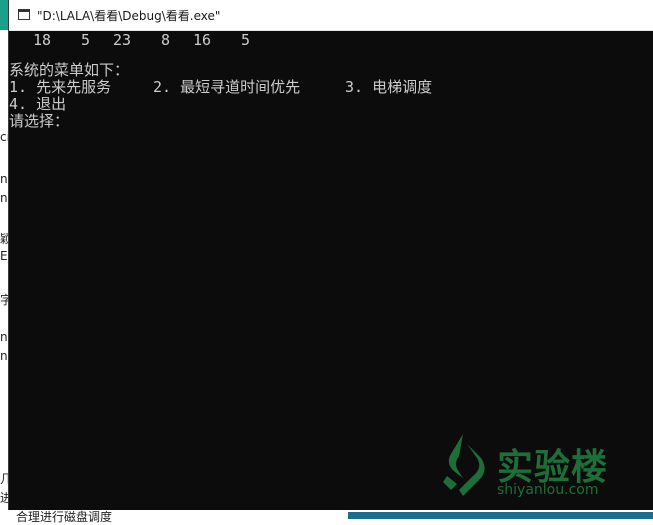 The height and width of the screenshot is (525, 653). Describe the element at coordinates (24, 14) in the screenshot. I see `console-app-icon` at that location.